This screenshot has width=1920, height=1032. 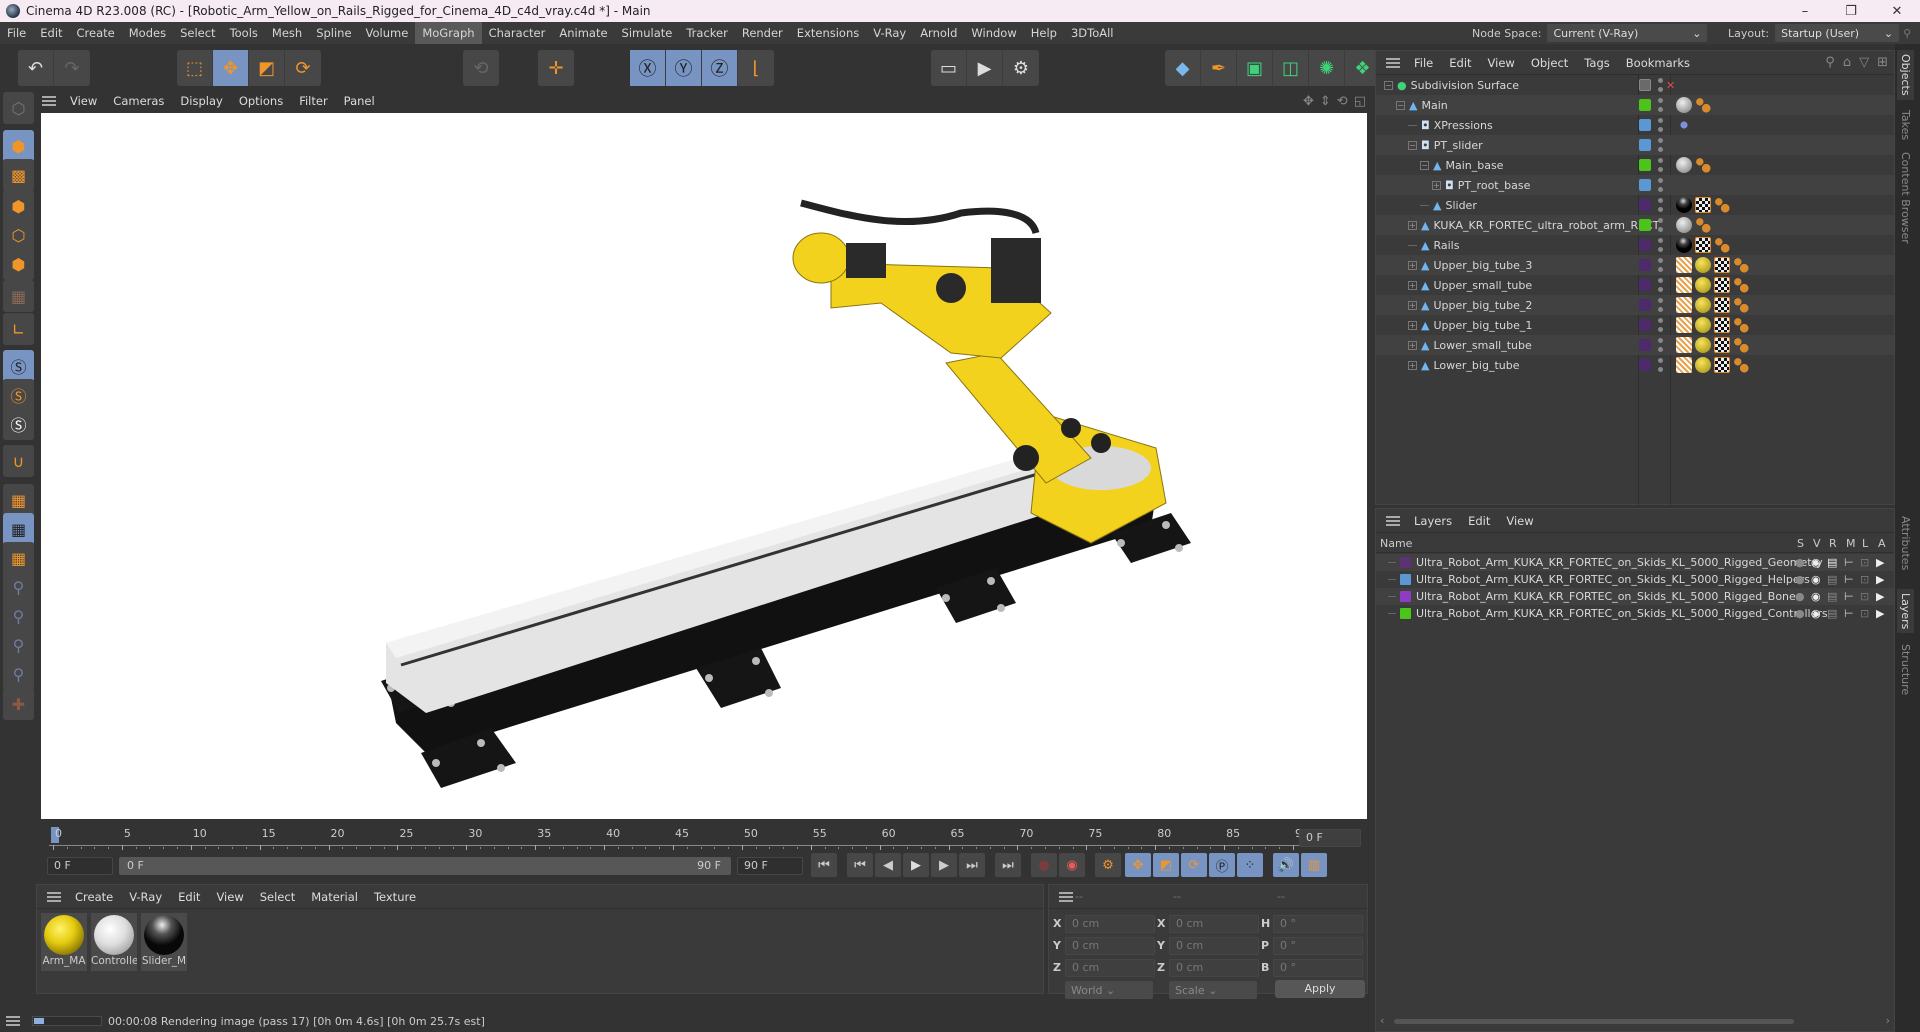 I want to click on magnet-button: ∪, so click(x=18, y=461).